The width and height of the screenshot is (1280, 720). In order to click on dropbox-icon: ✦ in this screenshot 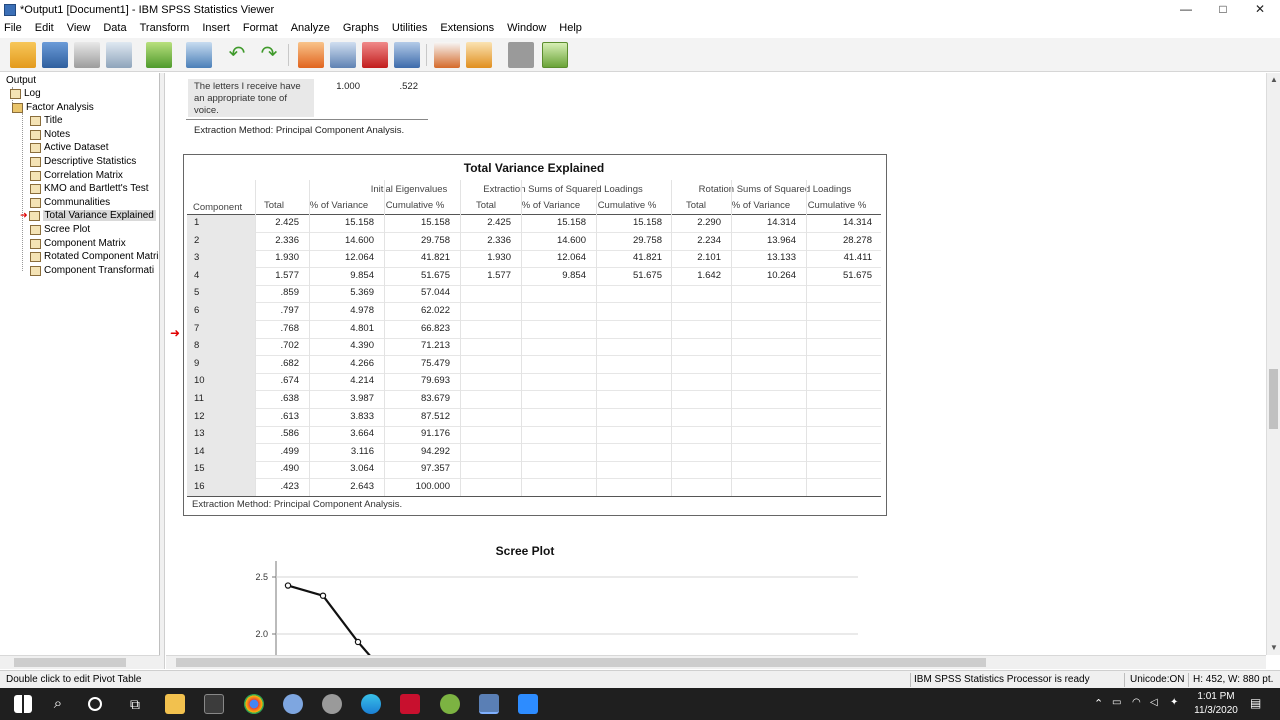, I will do `click(1174, 702)`.